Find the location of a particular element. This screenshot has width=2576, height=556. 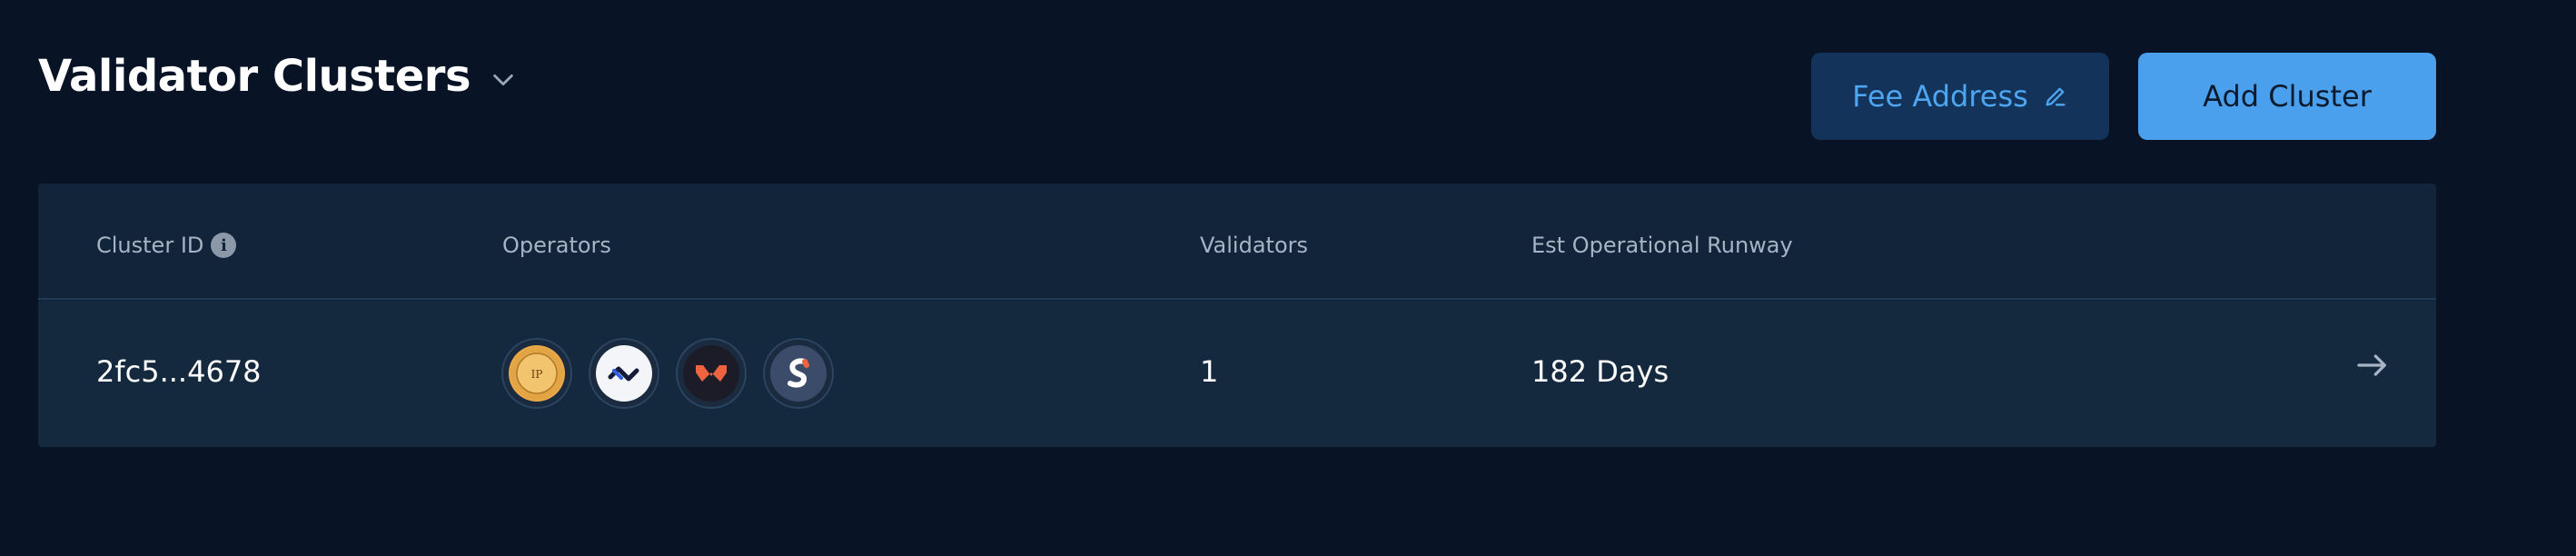

column-header-cluster-id: Cluster ID i is located at coordinates (166, 246).